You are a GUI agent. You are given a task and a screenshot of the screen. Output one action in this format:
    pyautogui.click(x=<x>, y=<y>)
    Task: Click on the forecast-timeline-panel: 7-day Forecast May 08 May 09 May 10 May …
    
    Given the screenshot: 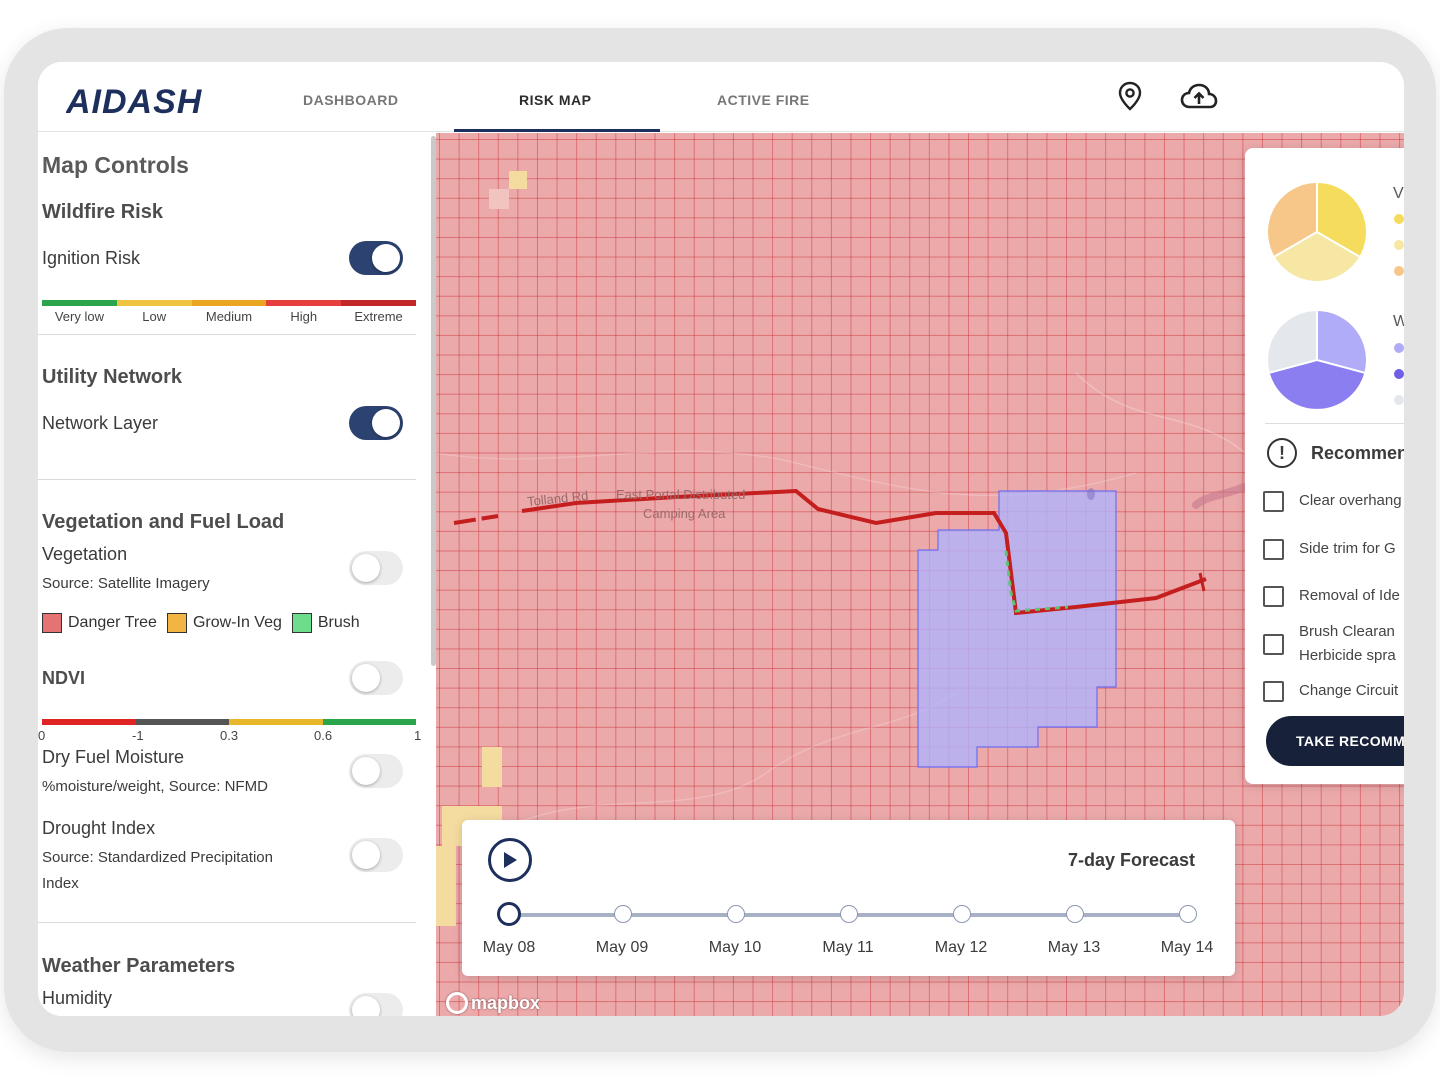 What is the action you would take?
    pyautogui.click(x=848, y=898)
    